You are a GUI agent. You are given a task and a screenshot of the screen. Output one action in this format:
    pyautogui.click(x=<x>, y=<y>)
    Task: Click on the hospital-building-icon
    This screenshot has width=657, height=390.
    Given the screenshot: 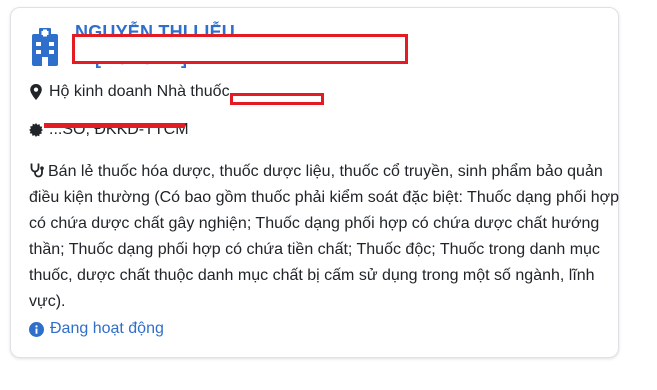 What is the action you would take?
    pyautogui.click(x=45, y=47)
    